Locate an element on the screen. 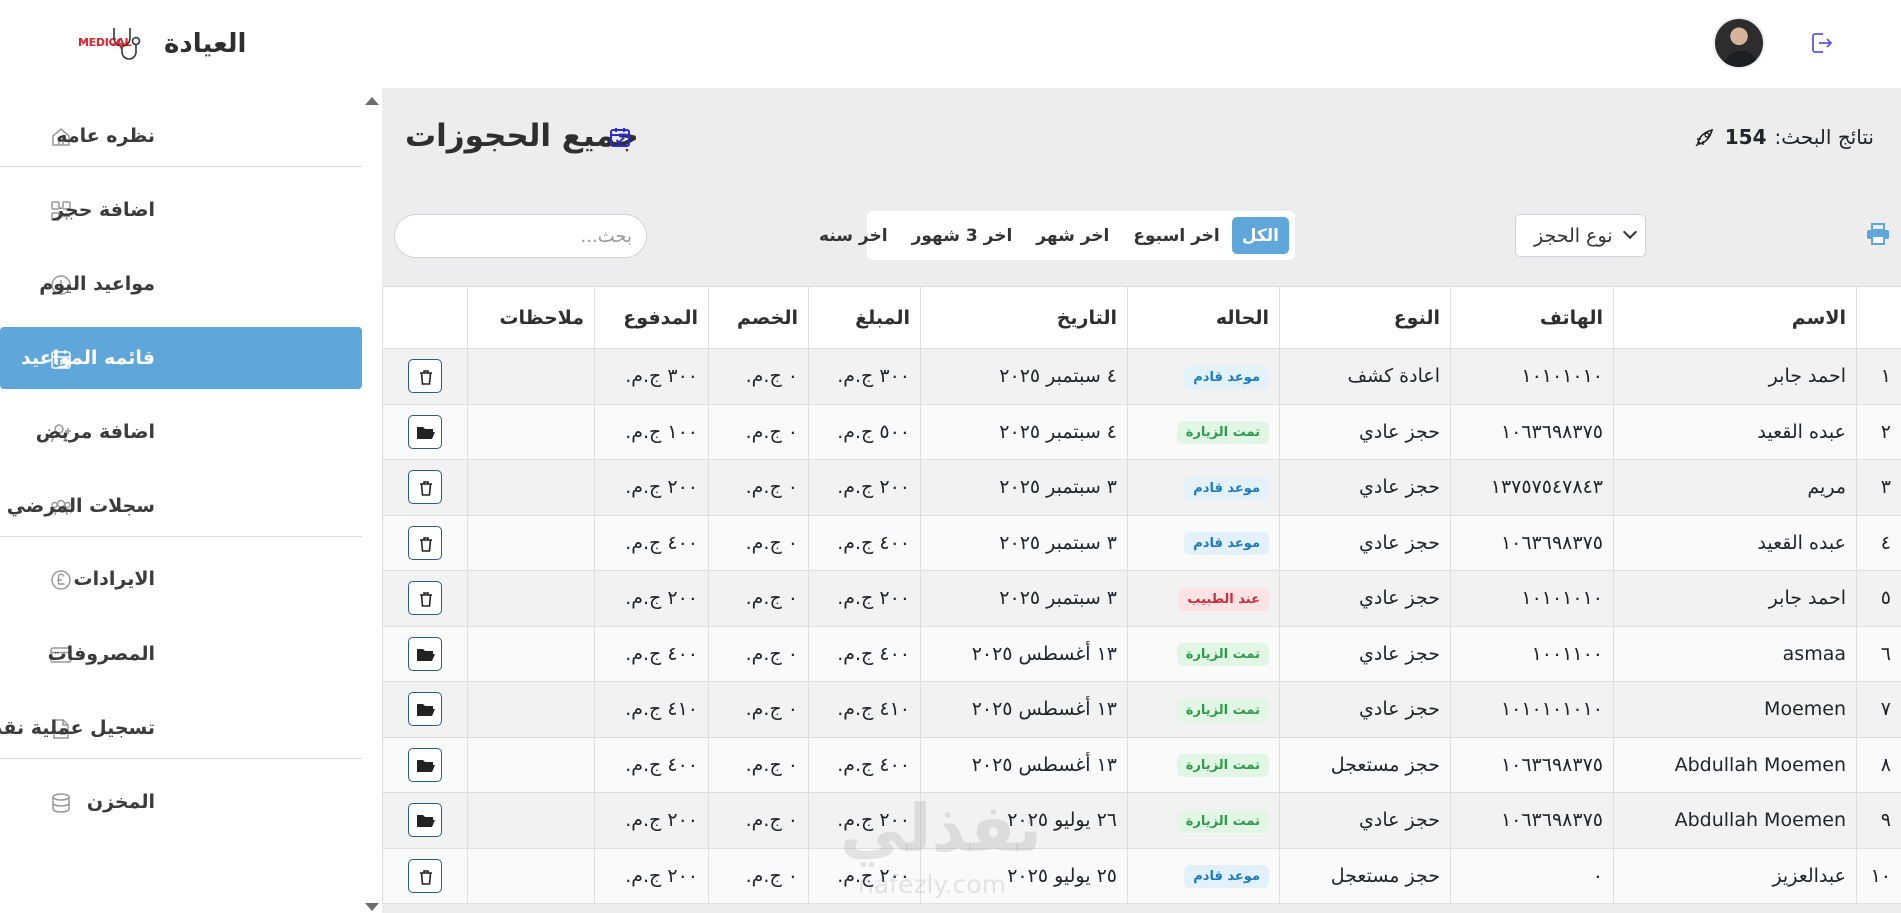  sidebar-item-overview: نظره عامه is located at coordinates (181, 136).